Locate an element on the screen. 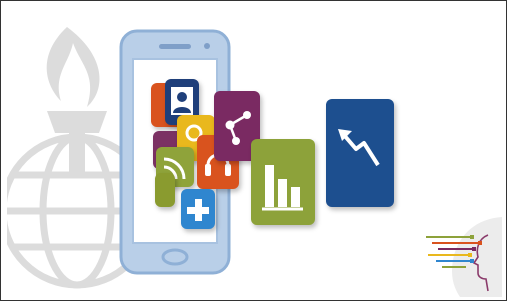 The image size is (507, 301). profile-head-logo-icon is located at coordinates (464, 257).